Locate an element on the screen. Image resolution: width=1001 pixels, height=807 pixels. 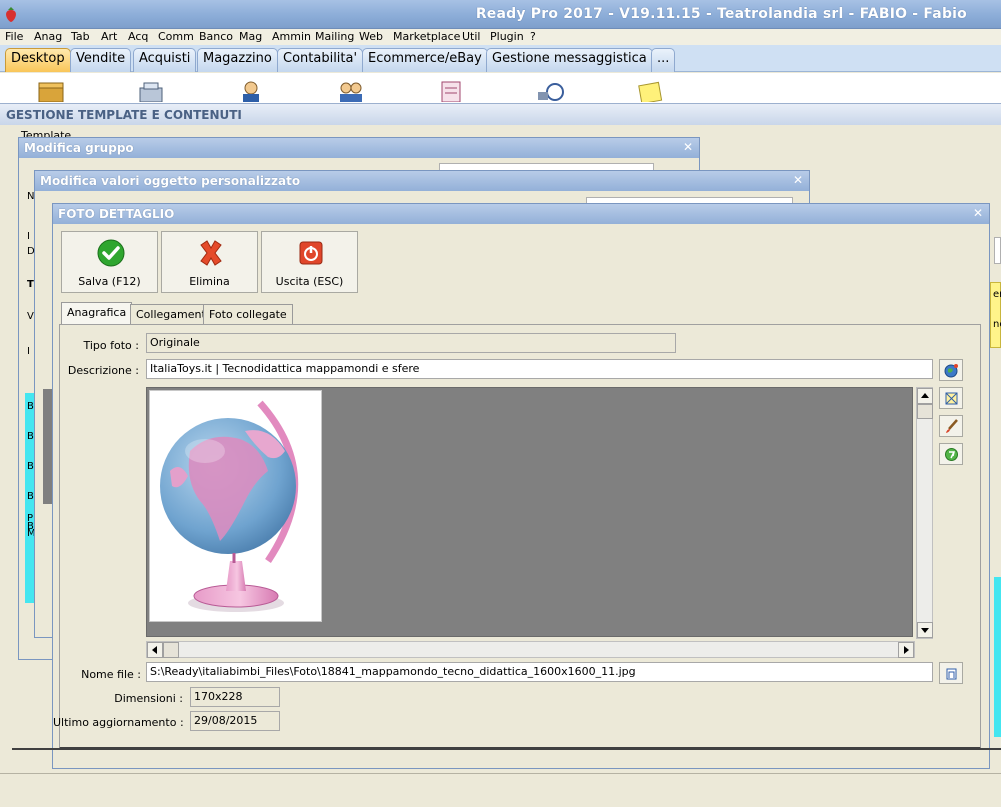
menu-util: Util is located at coordinates (471, 36).